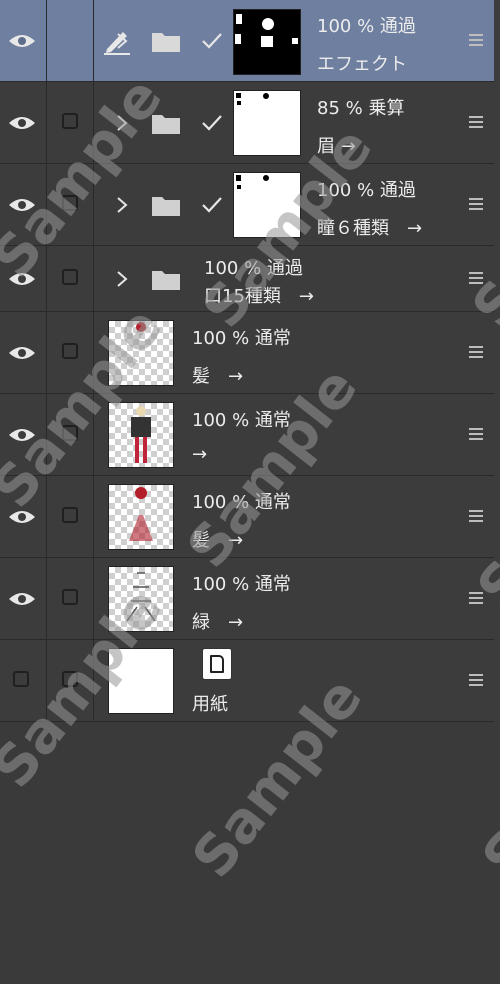 Image resolution: width=500 pixels, height=984 pixels. I want to click on layer-row-pupils: 100 % 通過 瞳６種類 →, so click(247, 205).